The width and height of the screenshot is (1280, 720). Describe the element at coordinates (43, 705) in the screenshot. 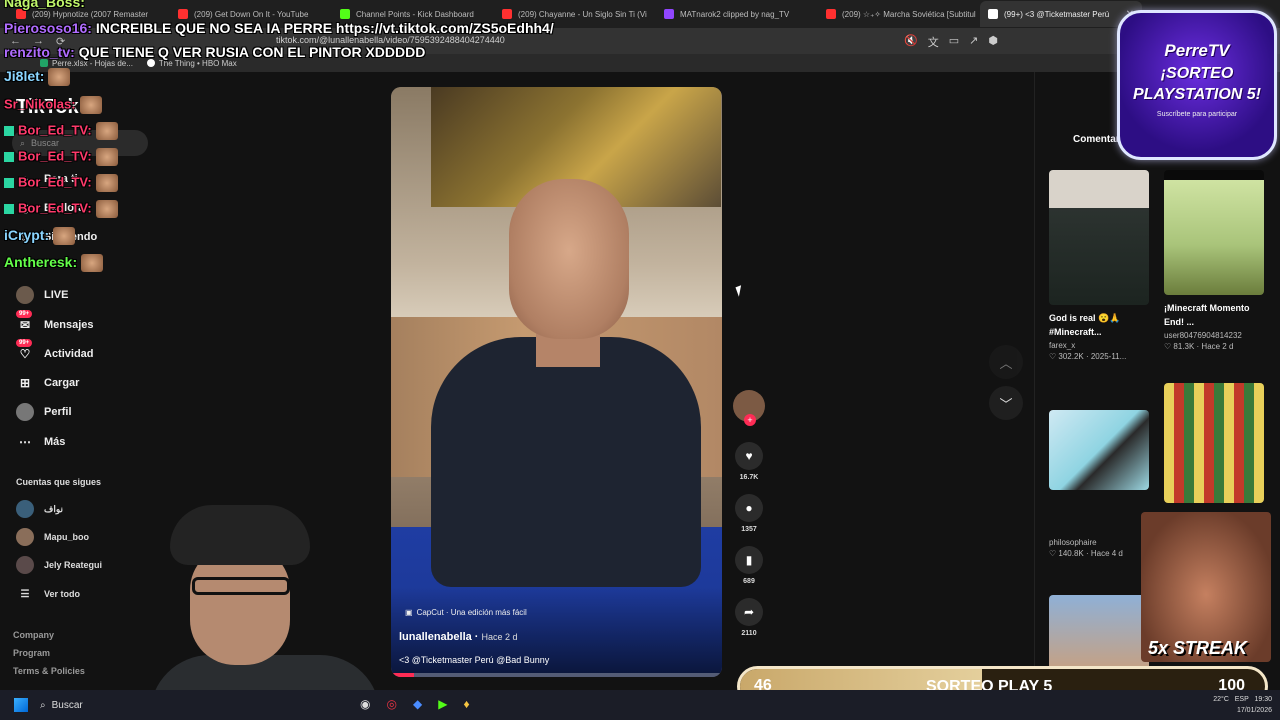

I see `search-icon: ⌕` at that location.